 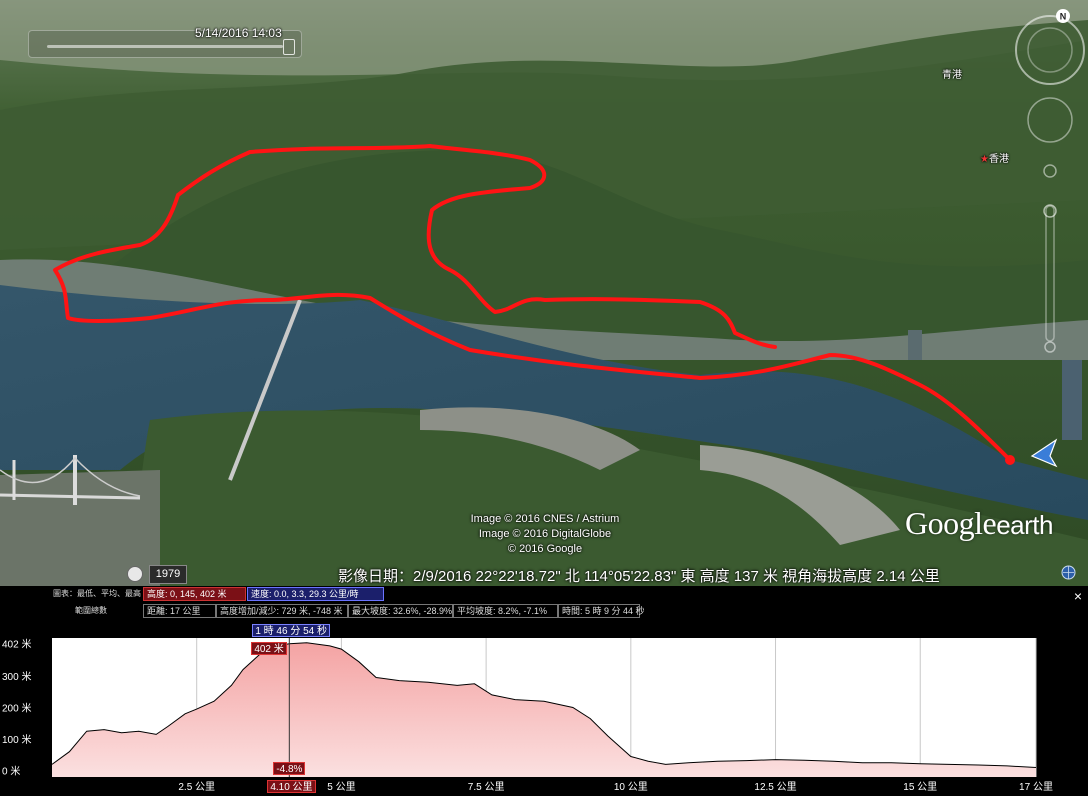 What do you see at coordinates (291, 786) in the screenshot?
I see `cursor-distance-tag: 4.10 公里` at bounding box center [291, 786].